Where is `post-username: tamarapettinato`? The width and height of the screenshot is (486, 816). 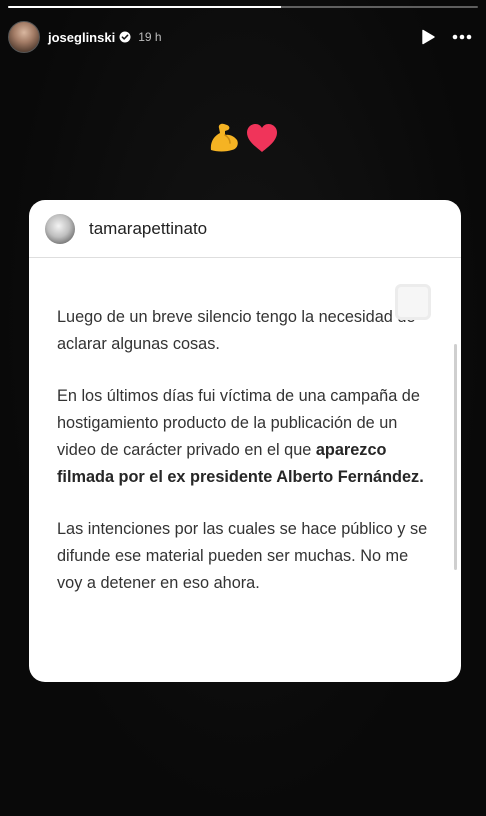
post-username: tamarapettinato is located at coordinates (148, 229).